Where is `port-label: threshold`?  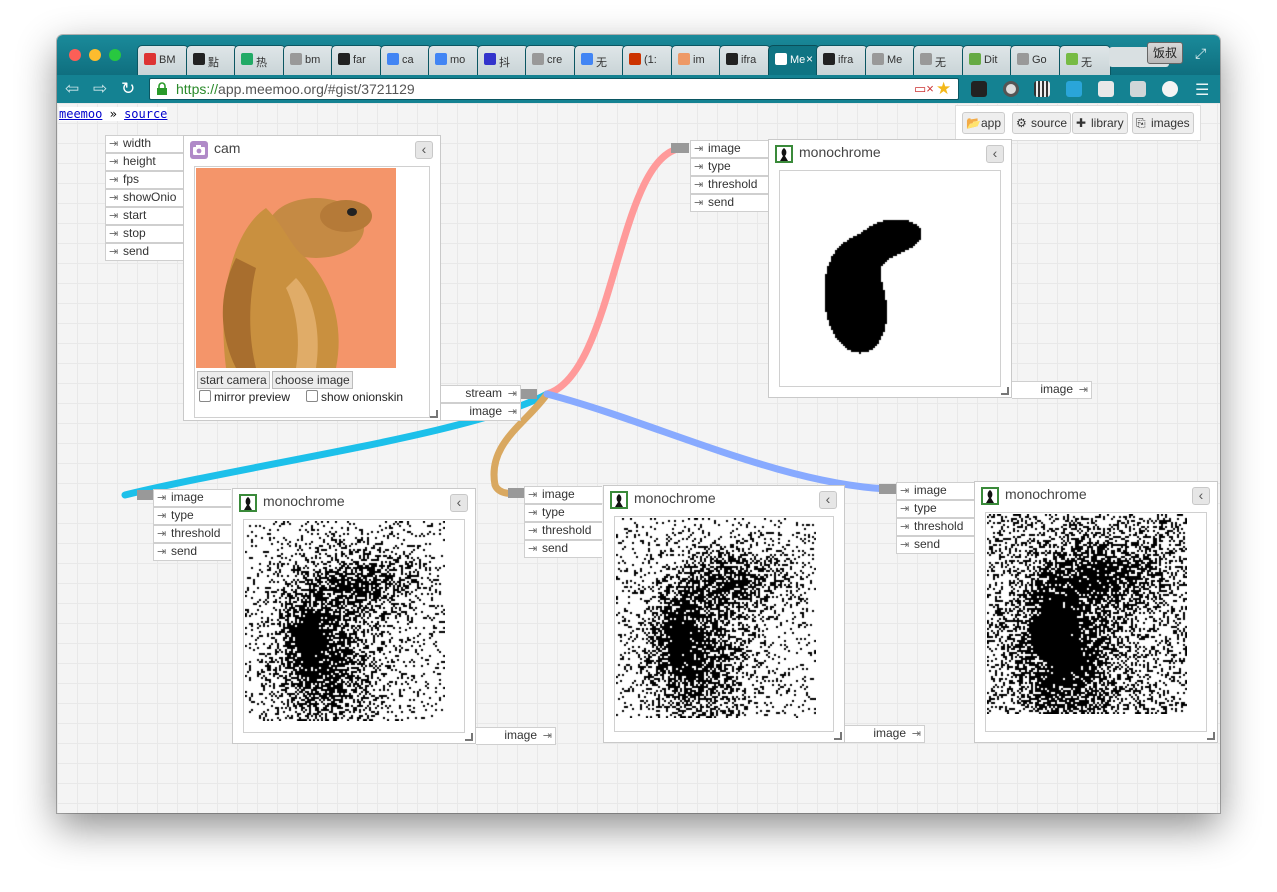
port-label: threshold is located at coordinates (733, 184).